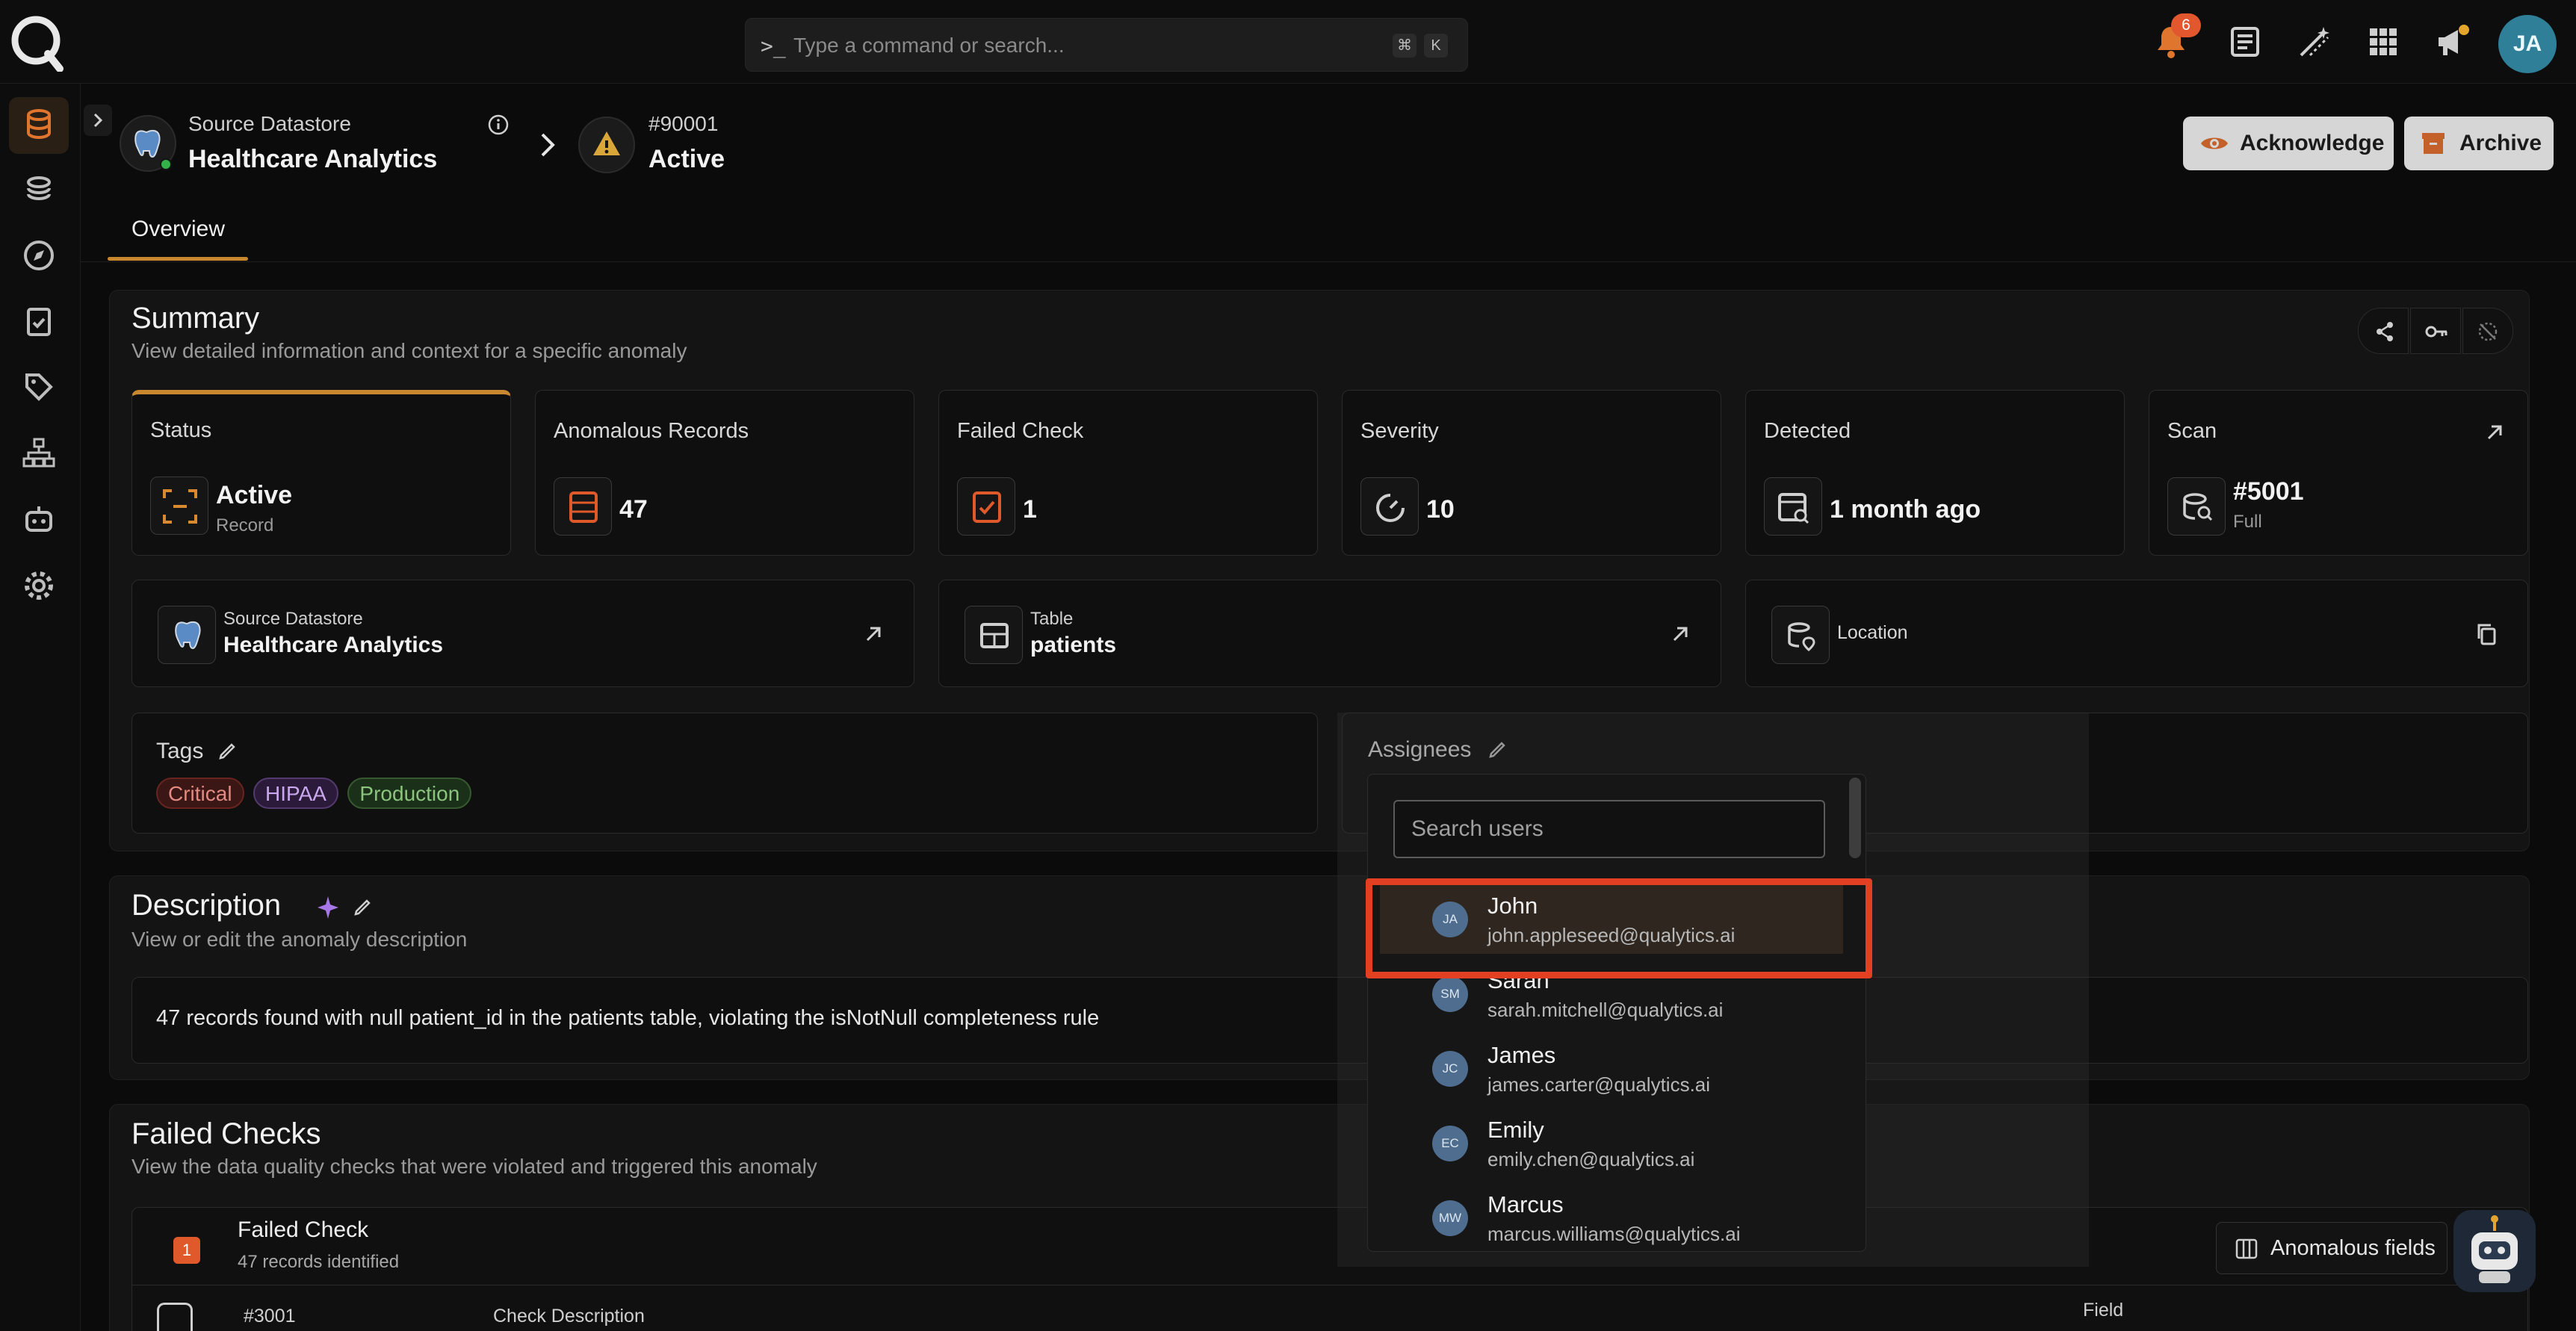 The image size is (2576, 1331). Describe the element at coordinates (2103, 1310) in the screenshot. I see `field-column-header: Field` at that location.